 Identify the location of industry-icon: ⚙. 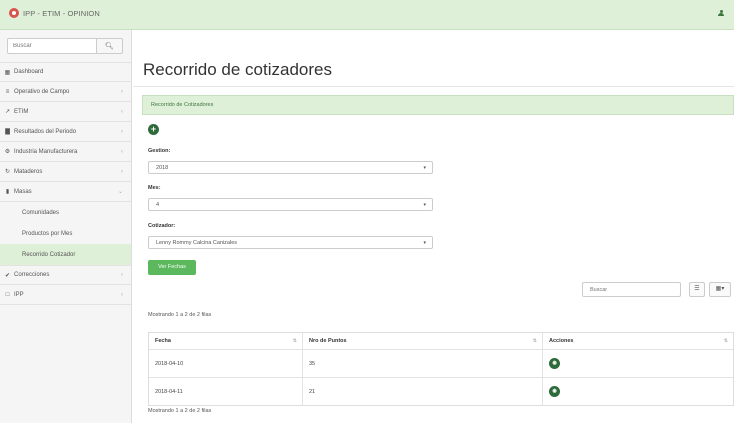
(7, 152).